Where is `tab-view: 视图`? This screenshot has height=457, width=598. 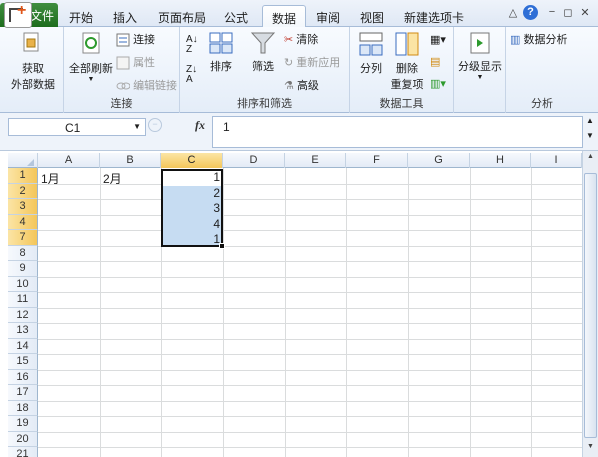
tab-view: 视图 is located at coordinates (372, 16).